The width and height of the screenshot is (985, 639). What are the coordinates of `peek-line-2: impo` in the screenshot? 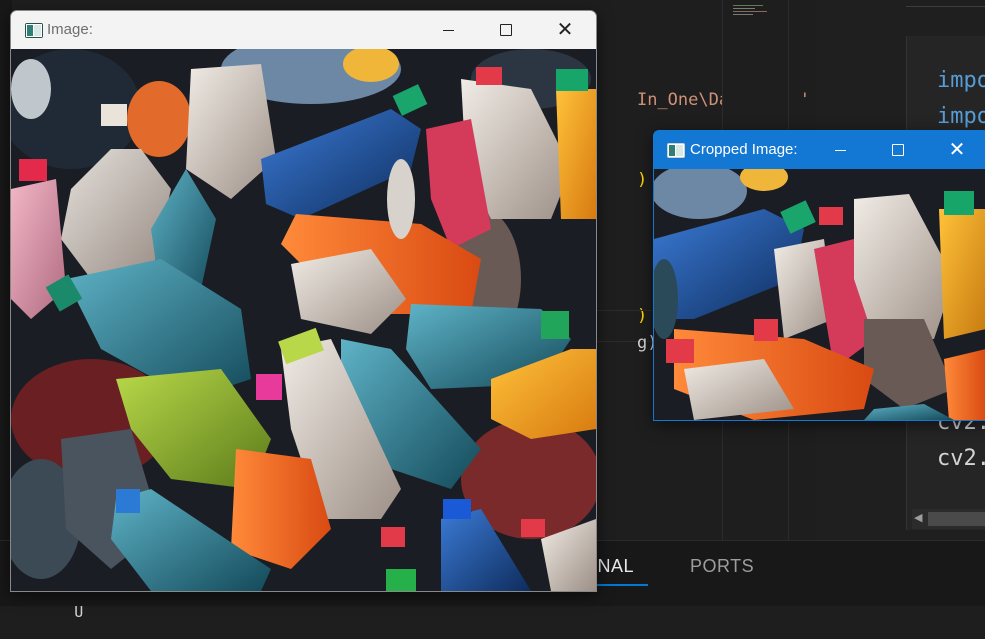 It's located at (961, 116).